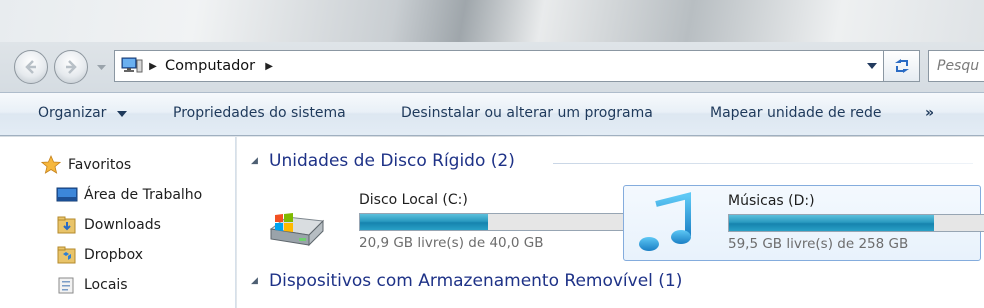  I want to click on map-network-drive-button: Mapear unidade de rede, so click(796, 113).